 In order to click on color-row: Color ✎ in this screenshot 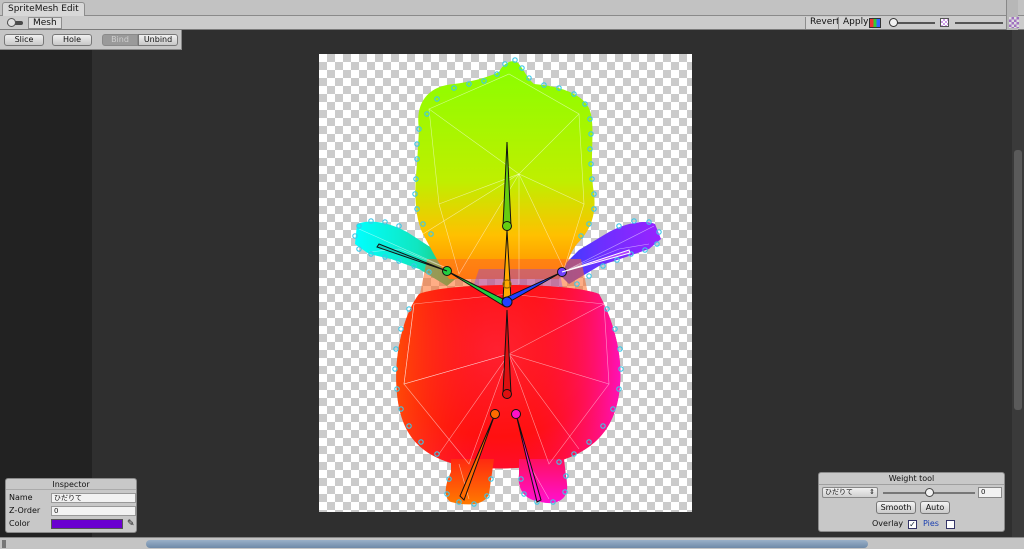, I will do `click(72, 524)`.